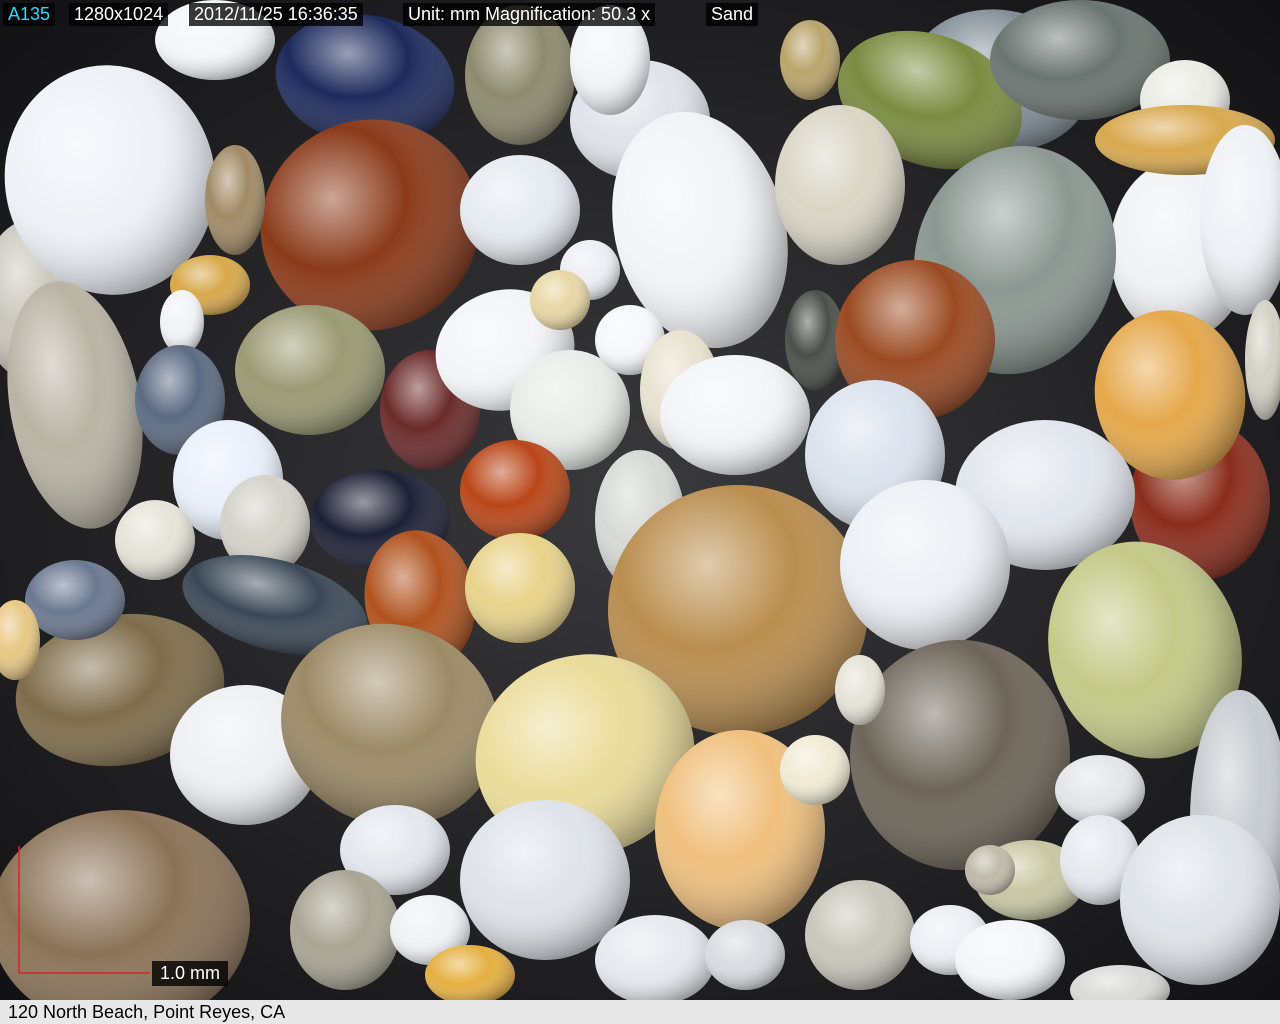 This screenshot has height=1024, width=1280. Describe the element at coordinates (732, 14) in the screenshot. I see `material-label: Sand` at that location.